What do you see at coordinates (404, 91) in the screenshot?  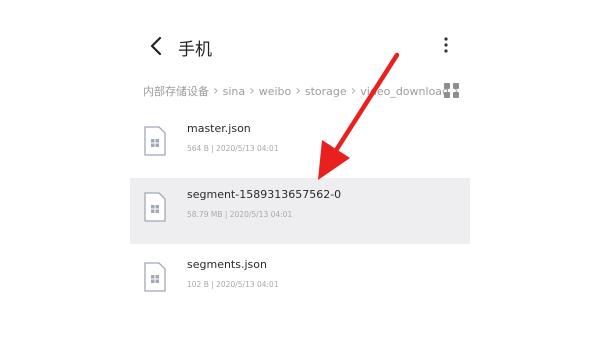 I see `breadcrumb-item-video-download: video_download` at bounding box center [404, 91].